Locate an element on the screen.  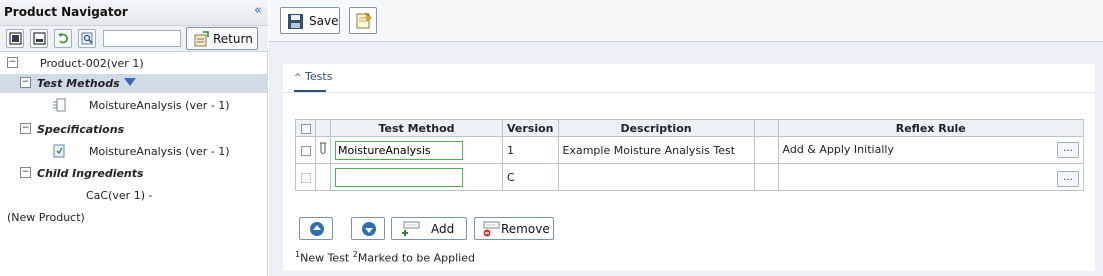
tree-node-new-product: (New Product) is located at coordinates (134, 217).